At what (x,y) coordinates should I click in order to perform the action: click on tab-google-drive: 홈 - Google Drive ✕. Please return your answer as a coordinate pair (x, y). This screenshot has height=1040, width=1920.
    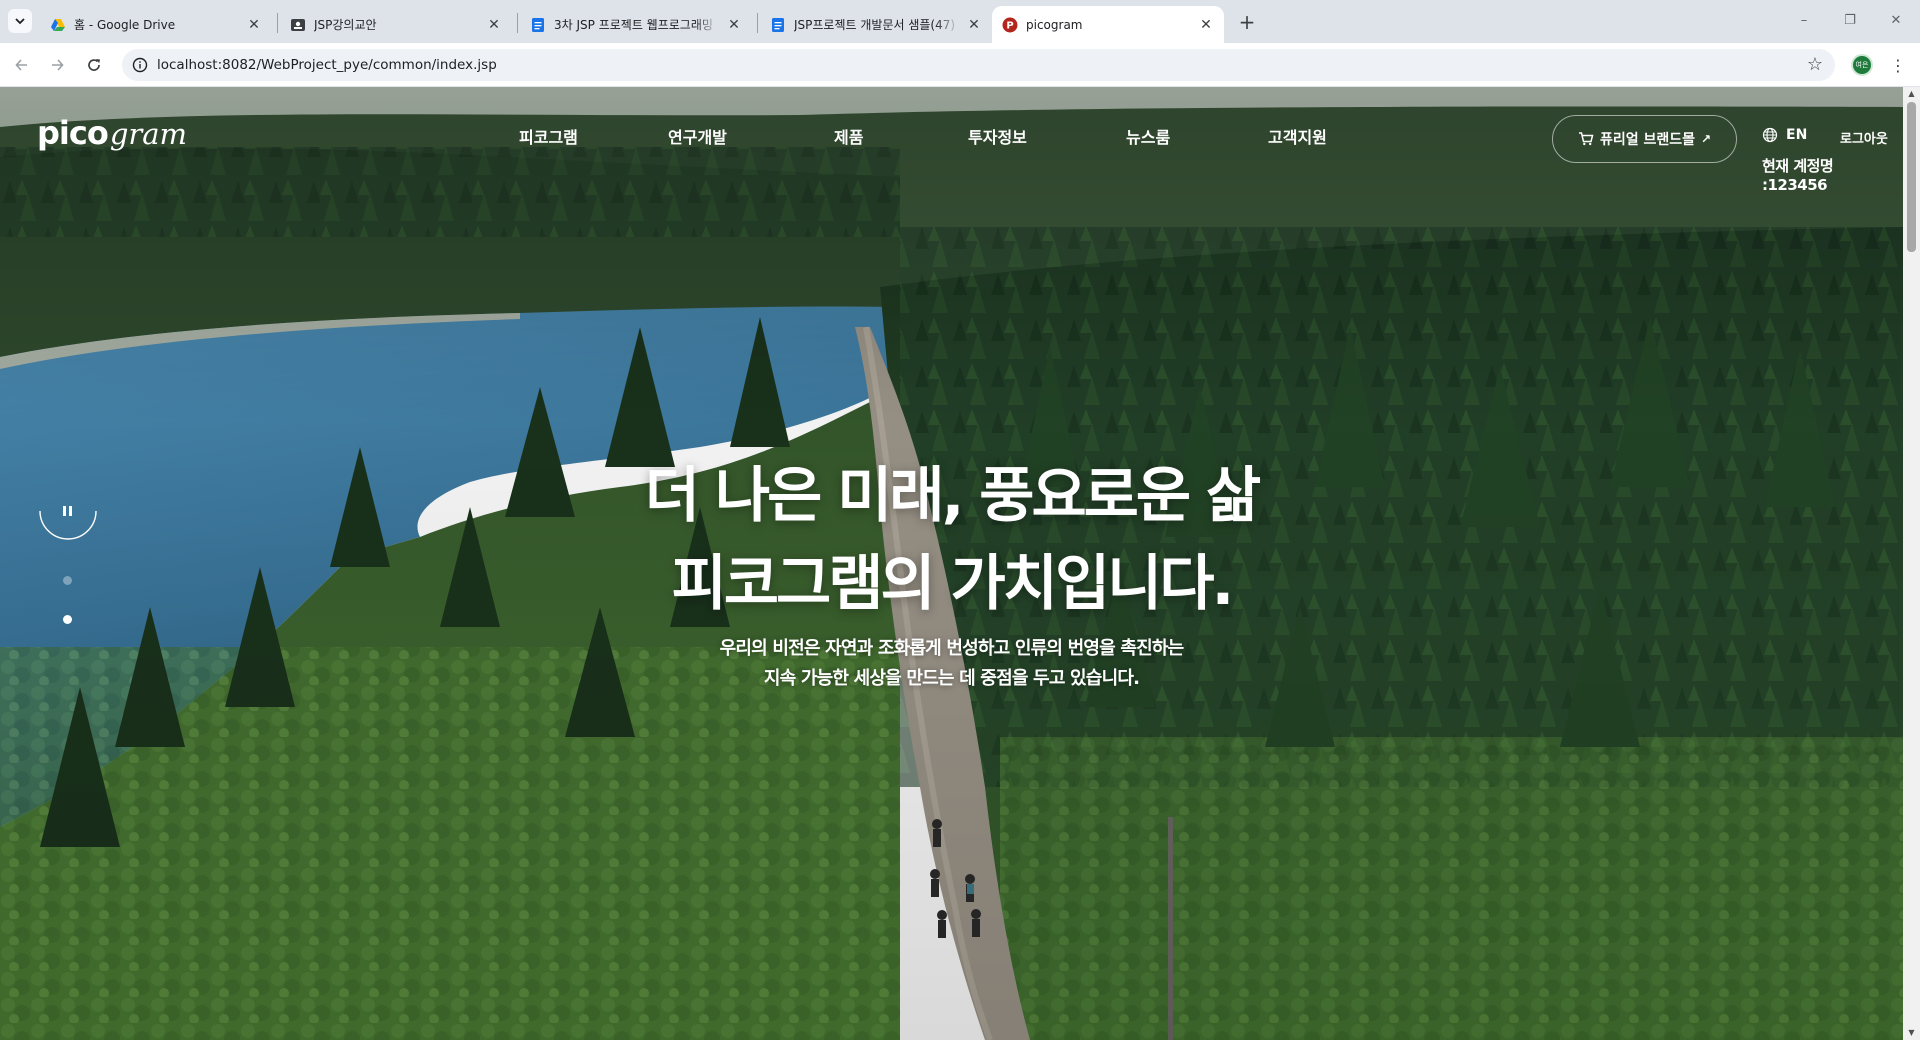
    Looking at the image, I should click on (156, 24).